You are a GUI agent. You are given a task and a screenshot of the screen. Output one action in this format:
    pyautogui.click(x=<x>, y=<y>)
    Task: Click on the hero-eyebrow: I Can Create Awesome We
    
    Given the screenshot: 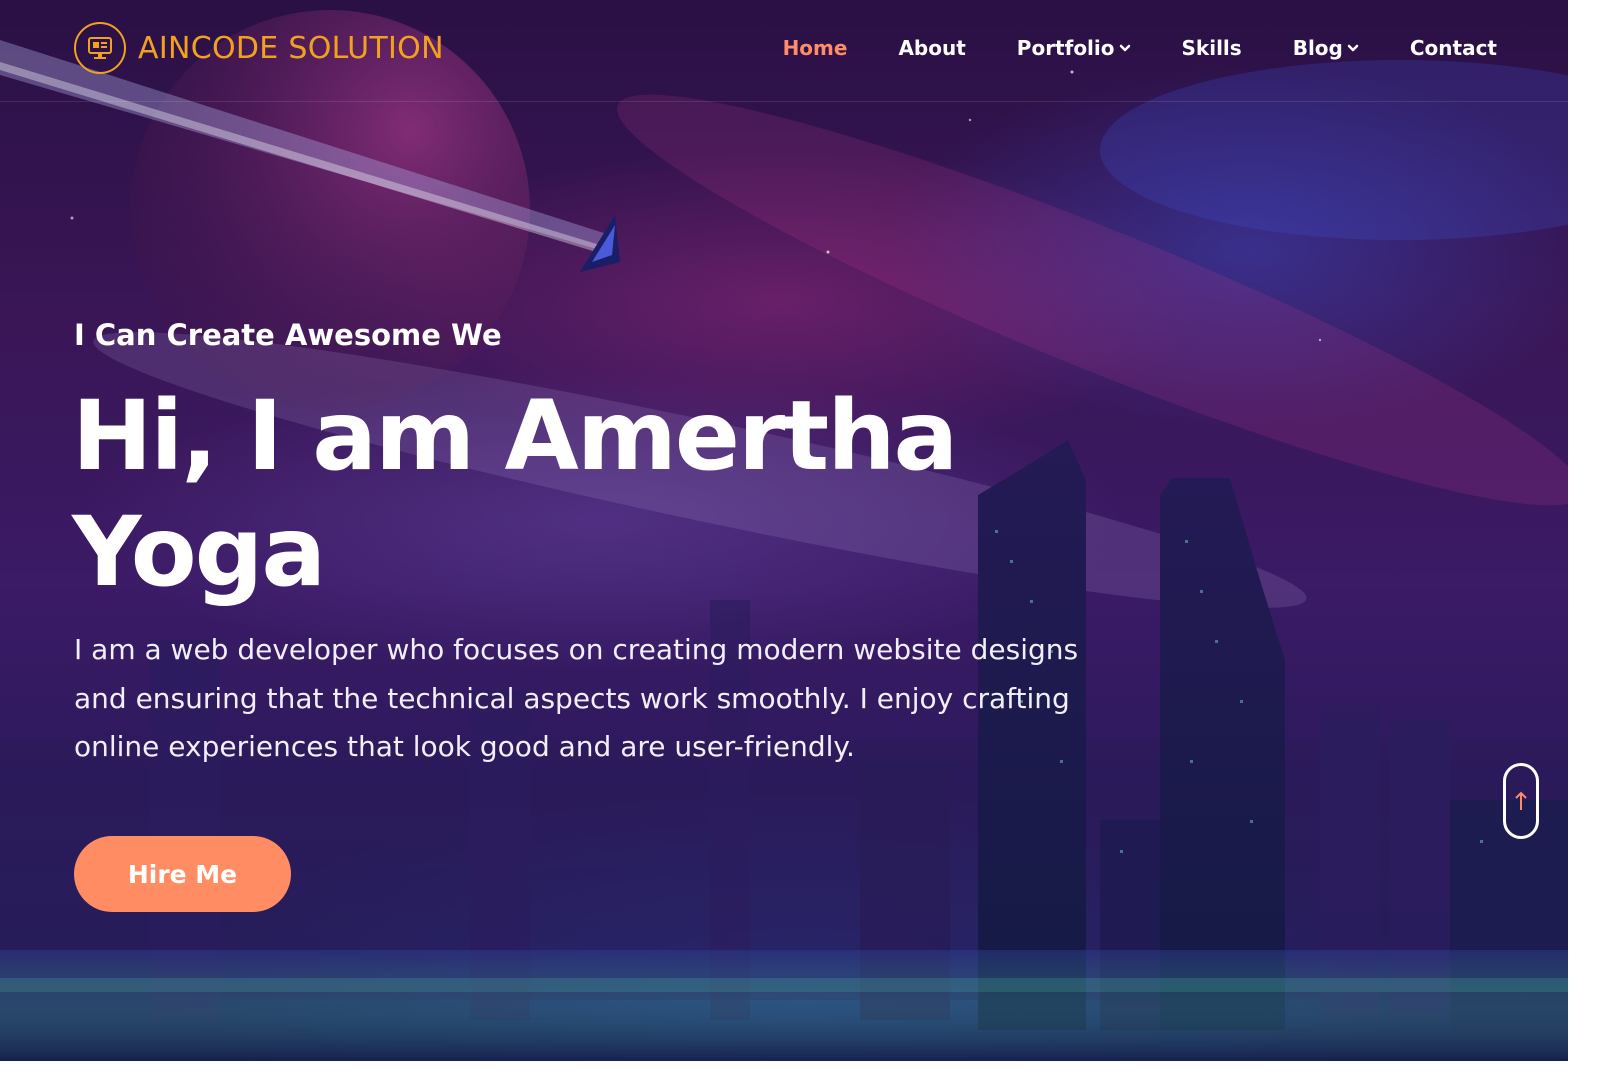 What is the action you would take?
    pyautogui.click(x=288, y=335)
    